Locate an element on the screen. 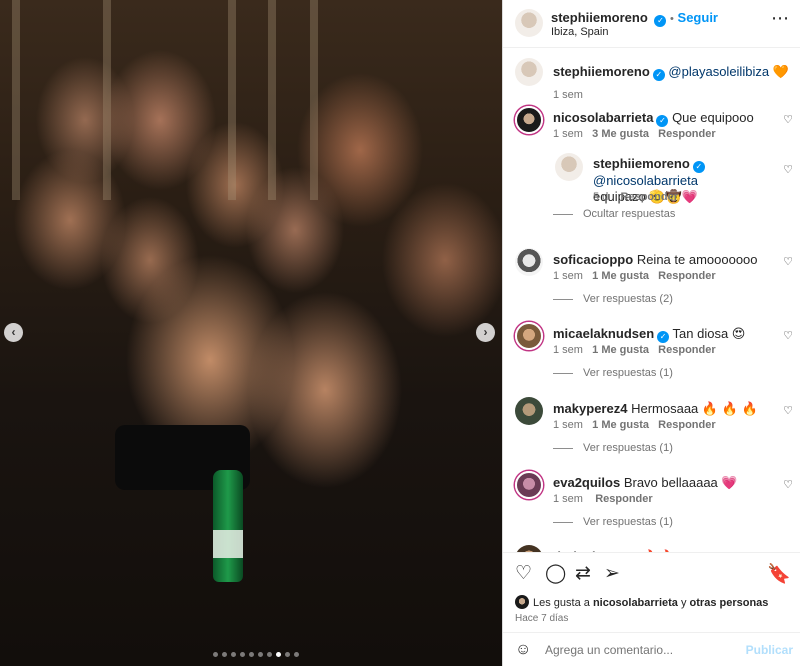 The width and height of the screenshot is (800, 666). comment: dario_loconte 🔥🔥 is located at coordinates (657, 547).